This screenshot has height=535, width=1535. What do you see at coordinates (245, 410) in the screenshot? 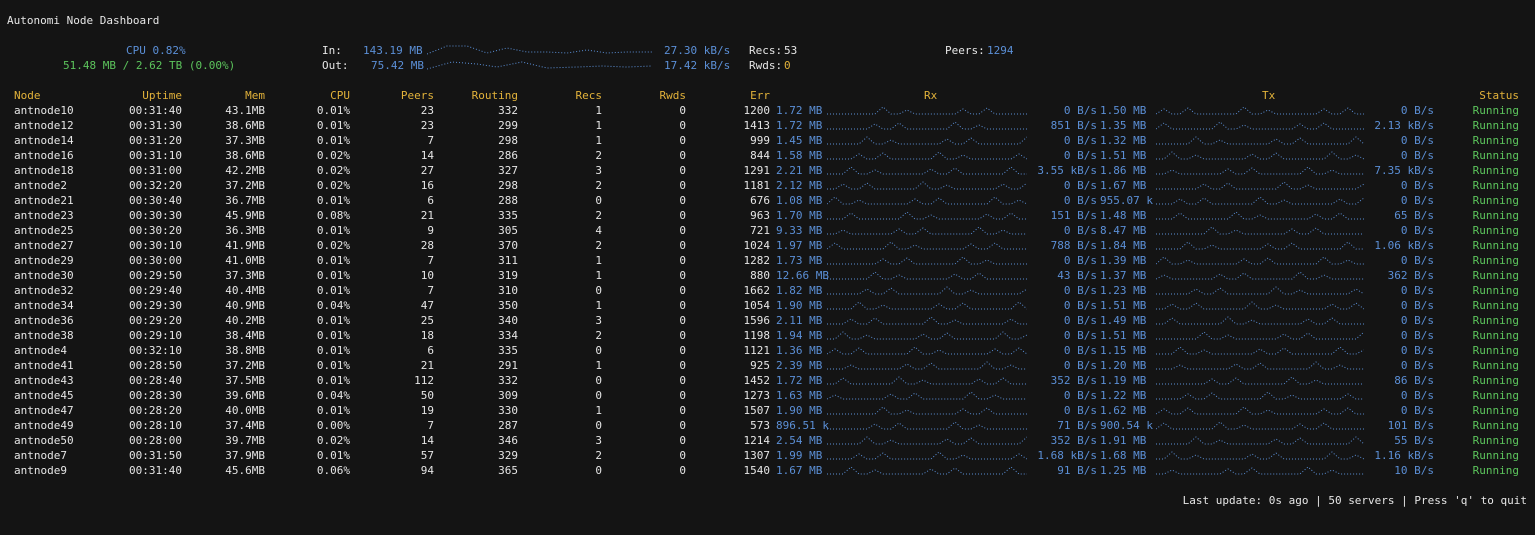
I see `cell-mem: 40.0MB` at bounding box center [245, 410].